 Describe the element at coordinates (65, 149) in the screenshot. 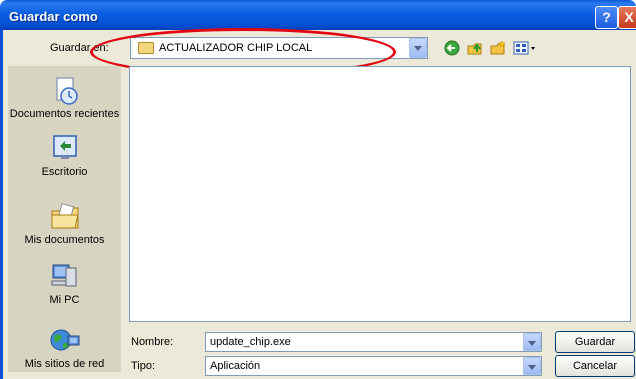

I see `desktop-icon` at that location.